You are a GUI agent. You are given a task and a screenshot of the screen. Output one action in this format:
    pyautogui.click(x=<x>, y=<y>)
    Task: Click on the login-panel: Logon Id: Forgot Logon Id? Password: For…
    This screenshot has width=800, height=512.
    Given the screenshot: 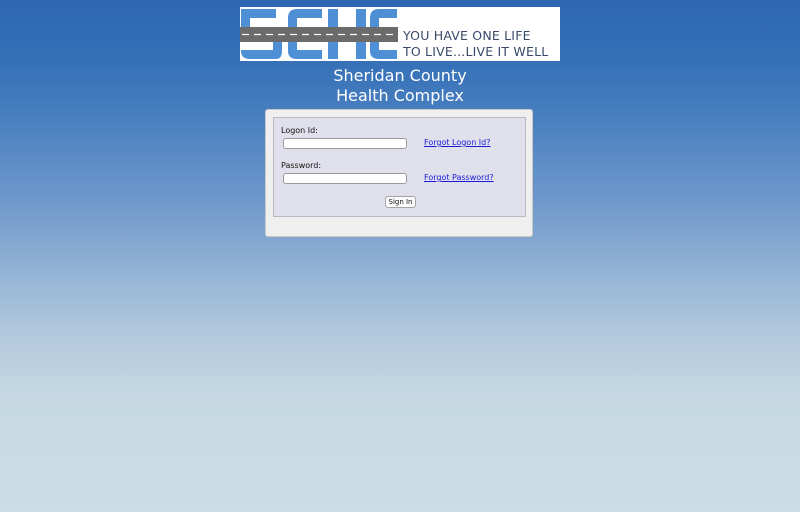 What is the action you would take?
    pyautogui.click(x=399, y=173)
    